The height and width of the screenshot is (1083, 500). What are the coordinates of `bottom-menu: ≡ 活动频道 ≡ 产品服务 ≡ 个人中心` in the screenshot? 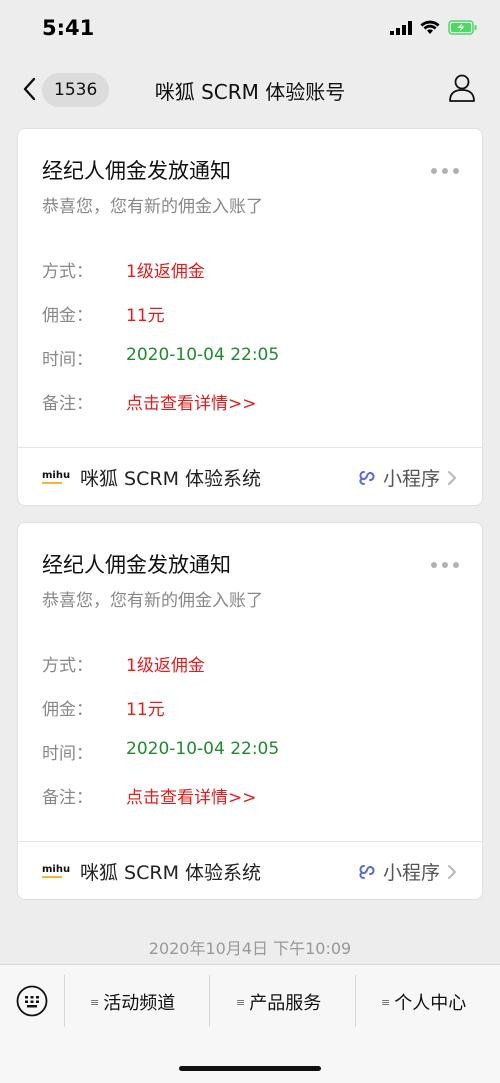 It's located at (250, 1000).